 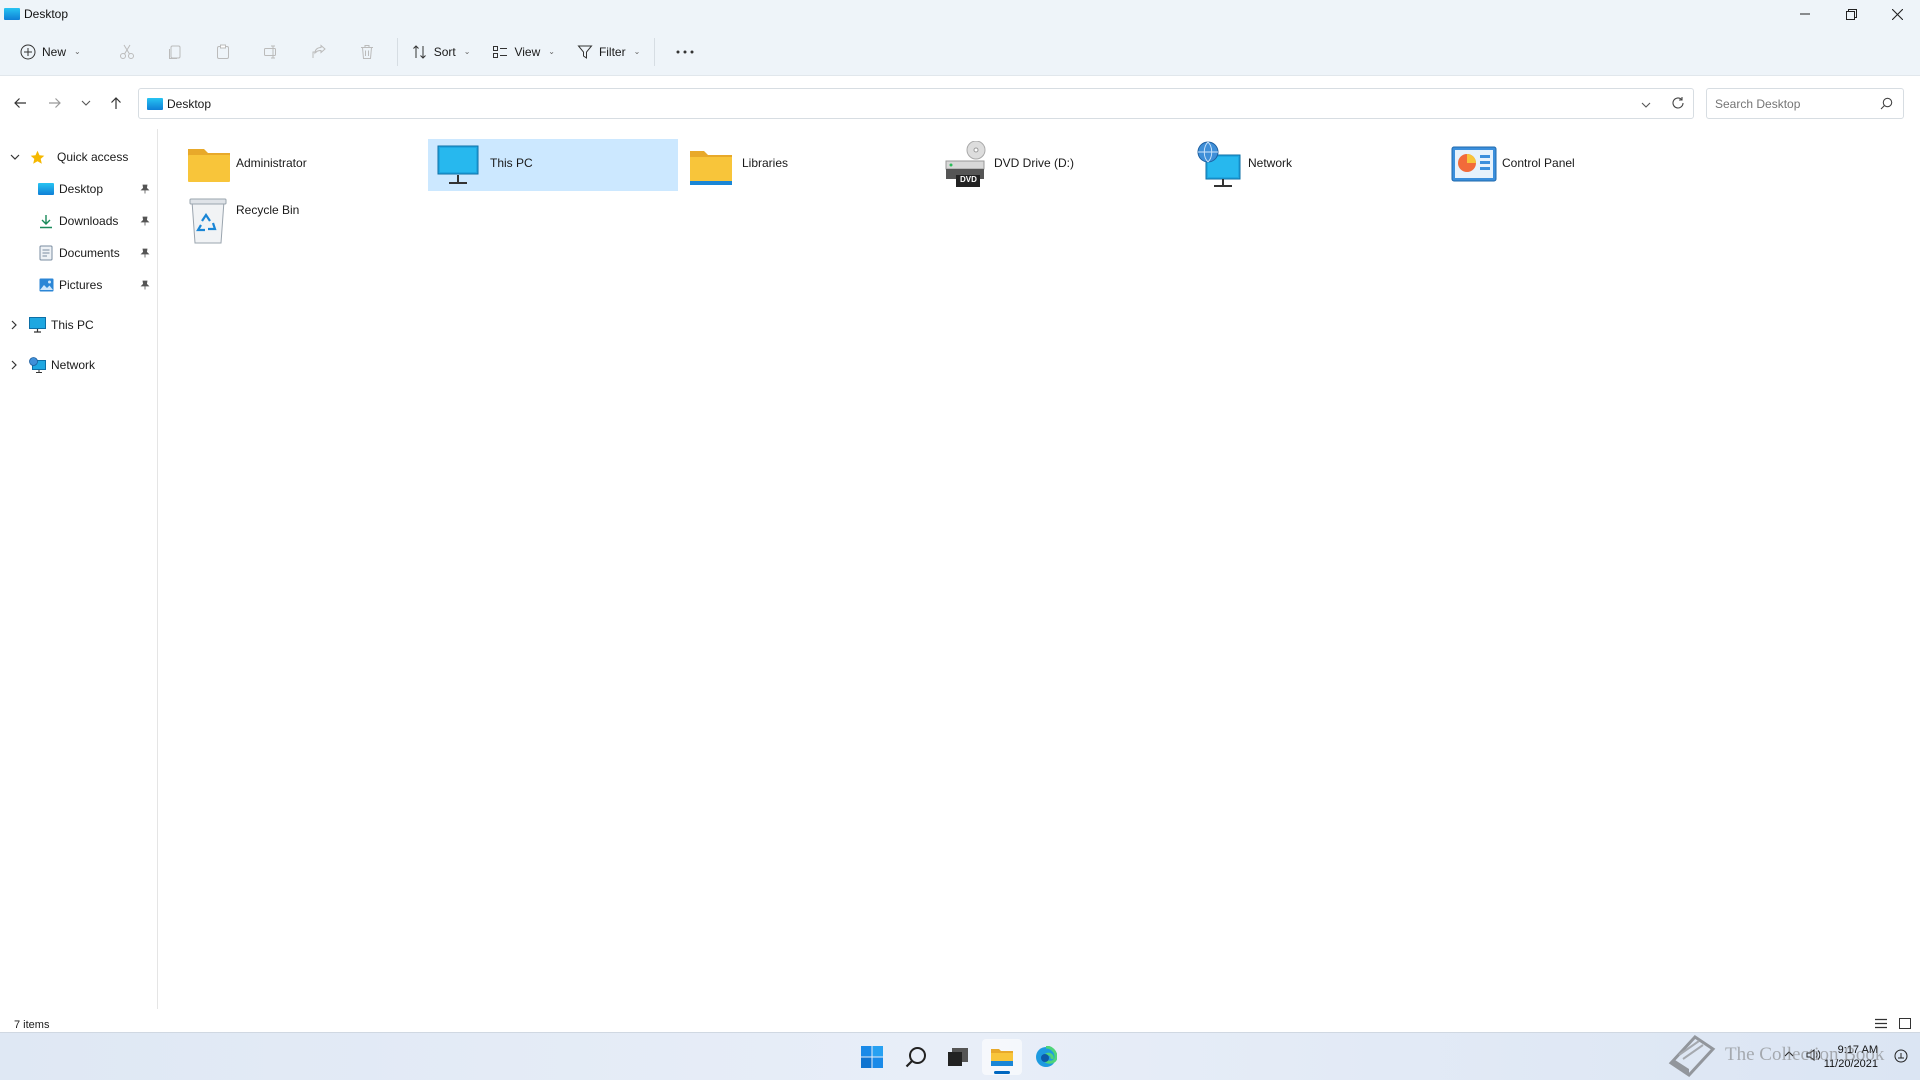 What do you see at coordinates (89, 221) in the screenshot?
I see `tree-item-label: Downloads` at bounding box center [89, 221].